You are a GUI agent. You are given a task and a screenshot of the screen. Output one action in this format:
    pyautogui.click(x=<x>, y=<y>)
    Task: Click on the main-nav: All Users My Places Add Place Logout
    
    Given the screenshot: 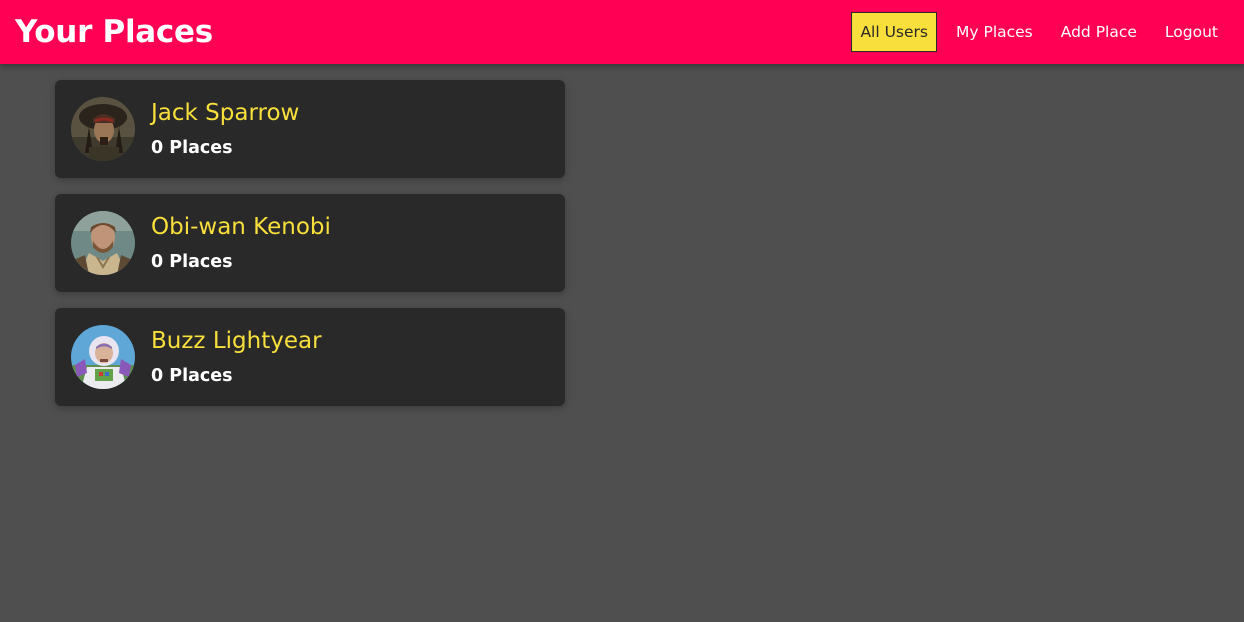 What is the action you would take?
    pyautogui.click(x=1034, y=32)
    